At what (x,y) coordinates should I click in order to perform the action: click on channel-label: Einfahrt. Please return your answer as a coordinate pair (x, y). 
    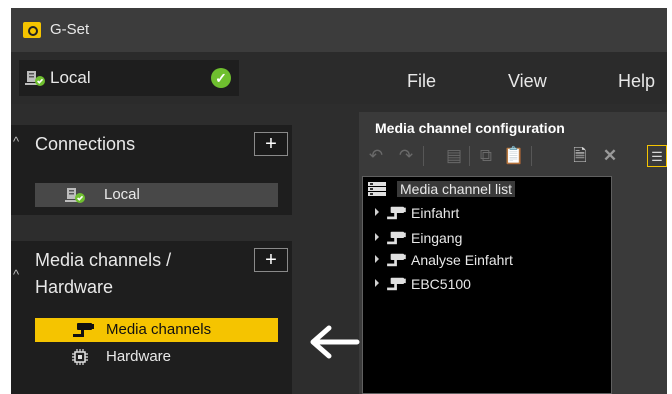
    Looking at the image, I should click on (435, 213).